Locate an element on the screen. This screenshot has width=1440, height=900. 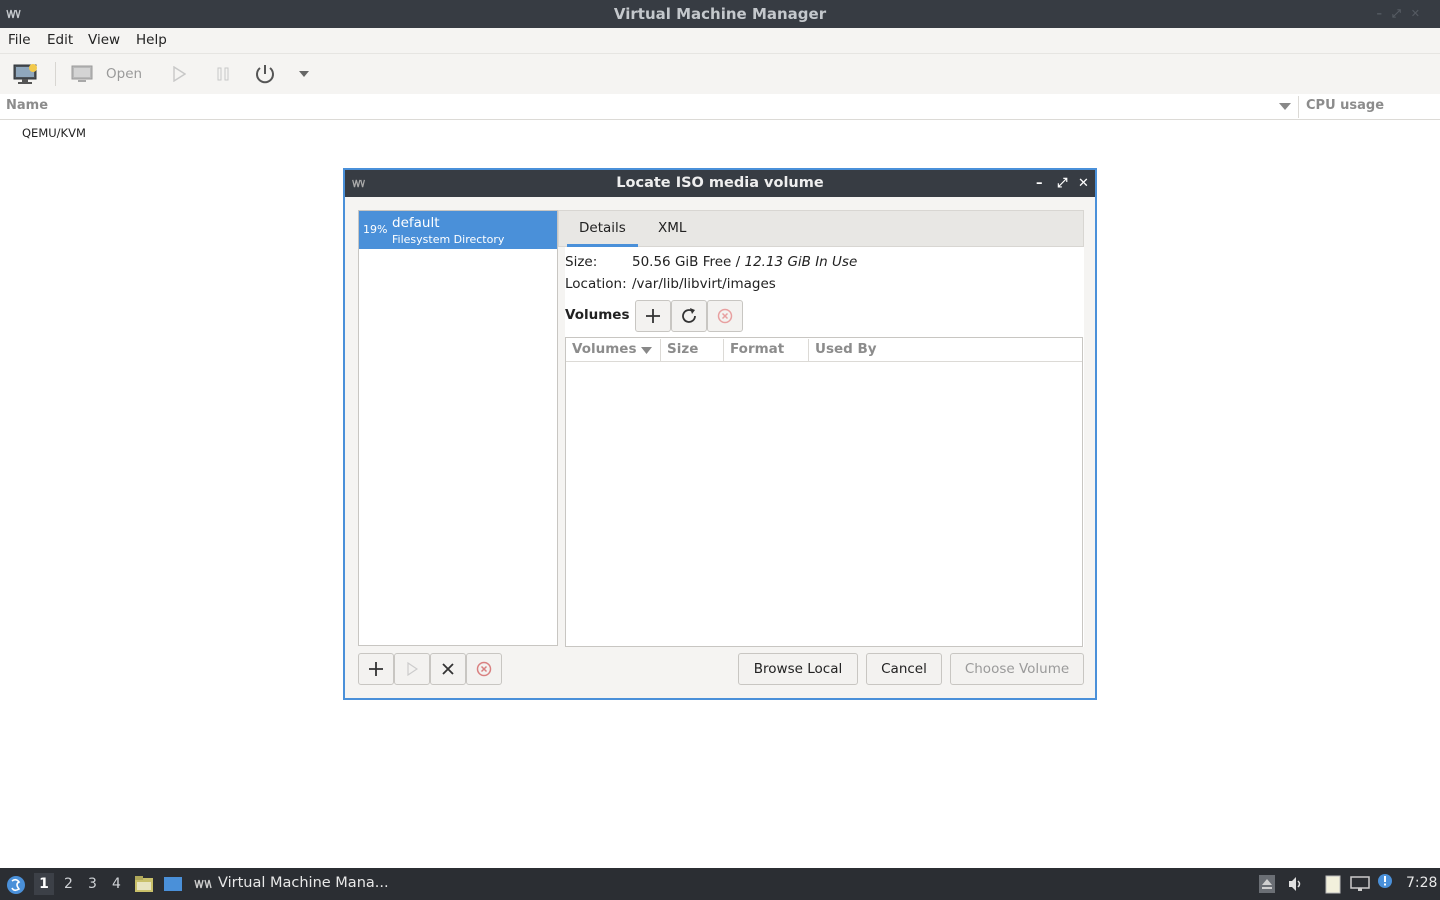
network-icon is located at coordinates (1360, 884).